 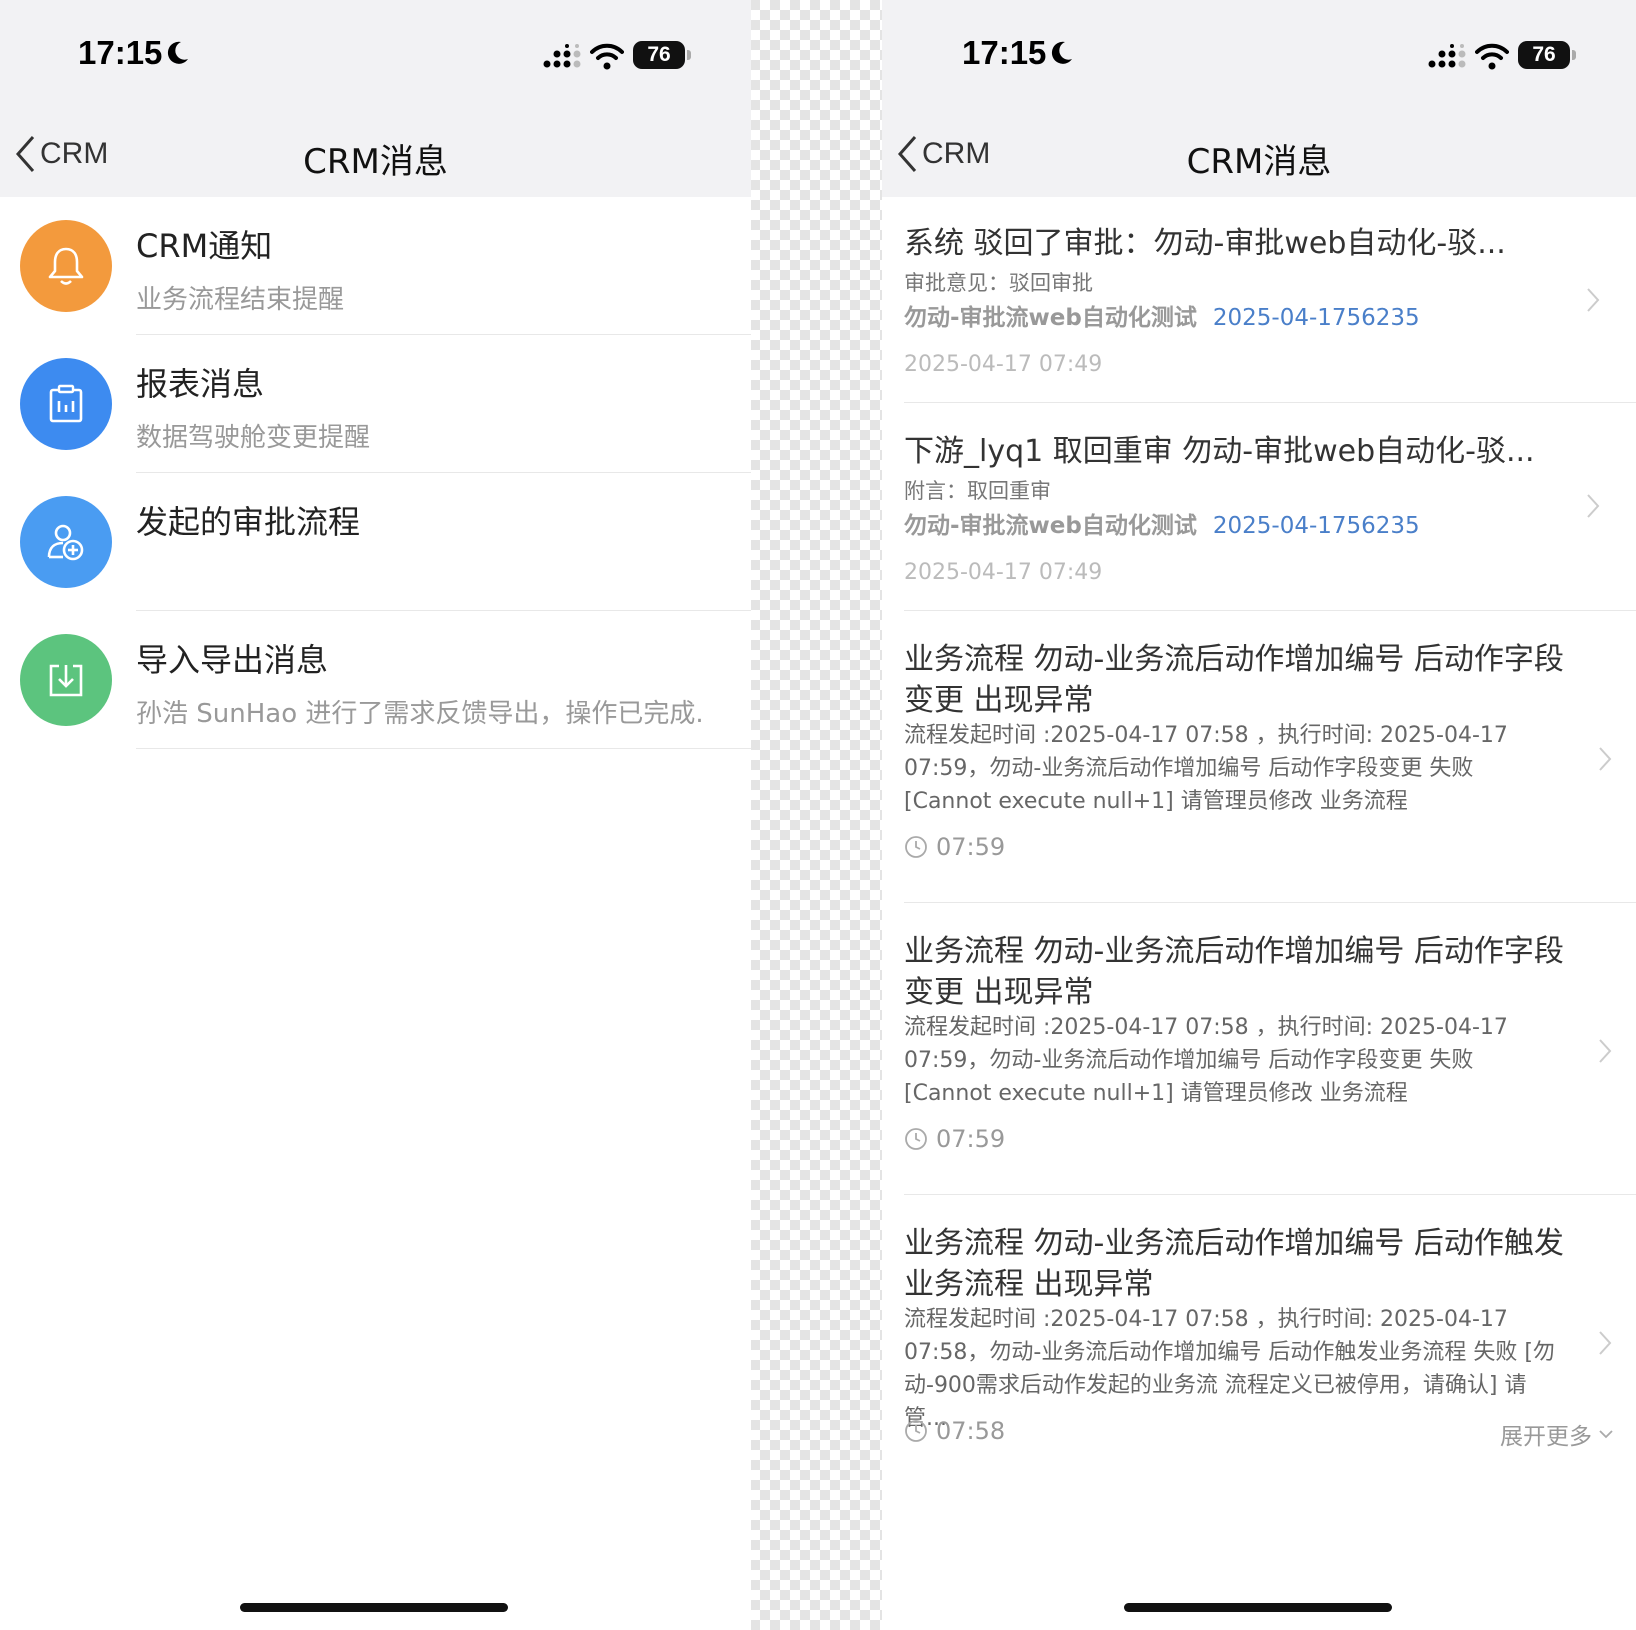 I want to click on item-subtitle: 业务流程结束提醒, so click(x=240, y=300).